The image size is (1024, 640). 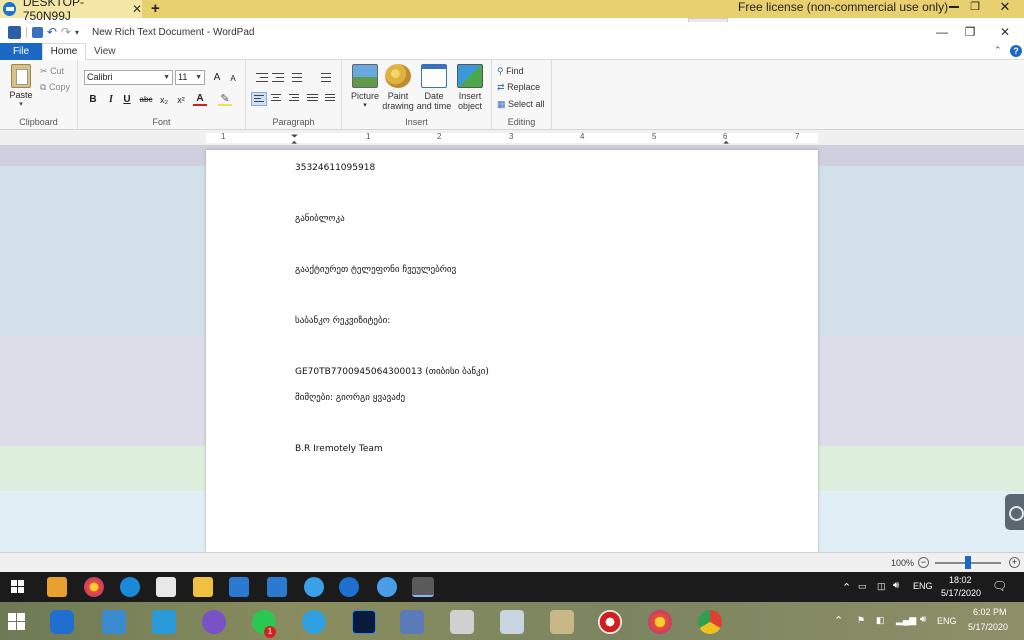 I want to click on network-icon: ◫, so click(x=881, y=586).